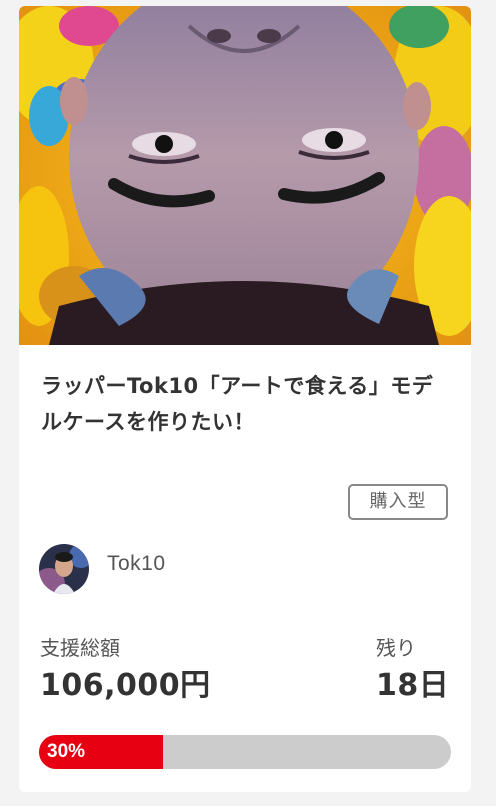 The width and height of the screenshot is (496, 806). I want to click on total-amount-label: 支援総額, so click(80, 648).